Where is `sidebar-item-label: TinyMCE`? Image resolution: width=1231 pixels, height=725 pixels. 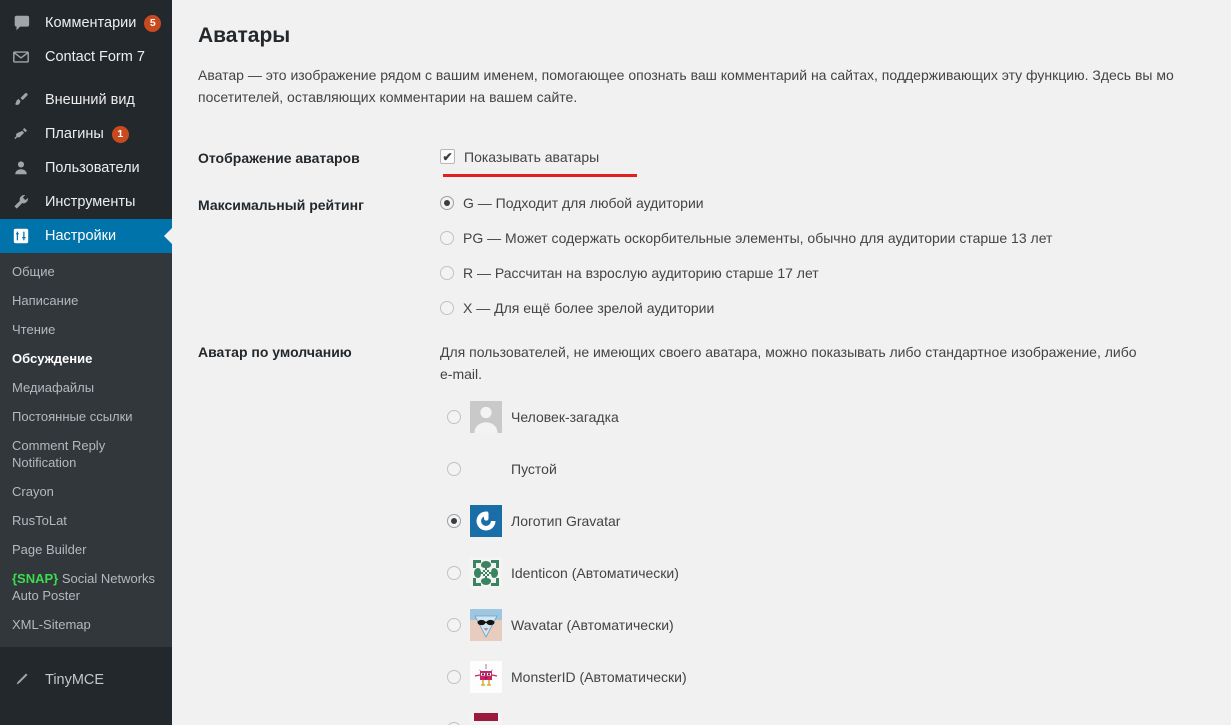
sidebar-item-label: TinyMCE is located at coordinates (75, 680).